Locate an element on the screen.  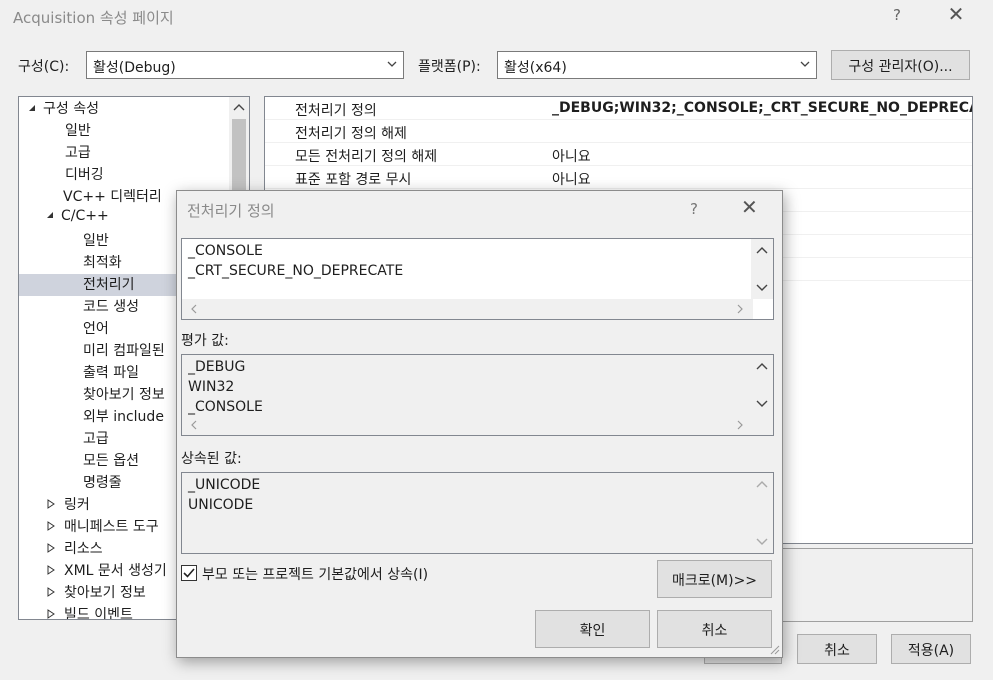
tree-item-label: 고급 is located at coordinates (78, 153).